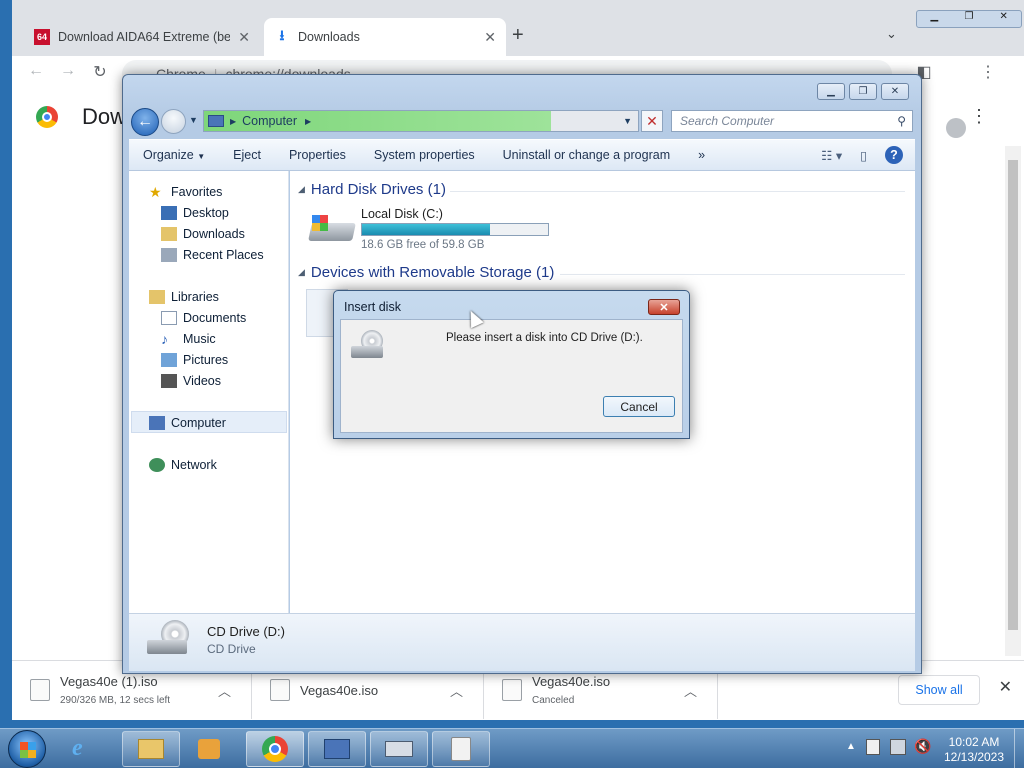 The height and width of the screenshot is (768, 1024). I want to click on cancel-button: Cancel, so click(639, 406).